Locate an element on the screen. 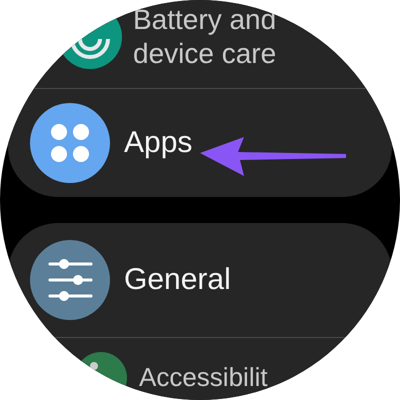  settings-item-label: General is located at coordinates (177, 280).